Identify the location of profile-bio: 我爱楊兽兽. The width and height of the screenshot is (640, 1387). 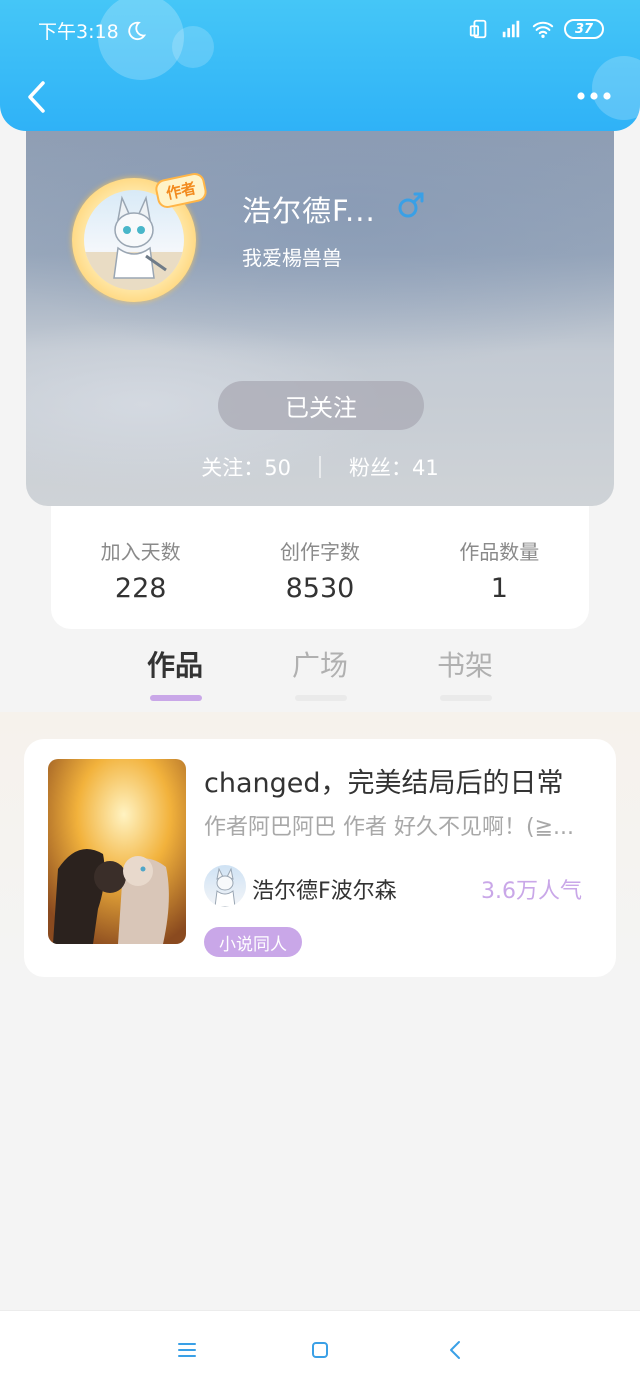
(292, 258).